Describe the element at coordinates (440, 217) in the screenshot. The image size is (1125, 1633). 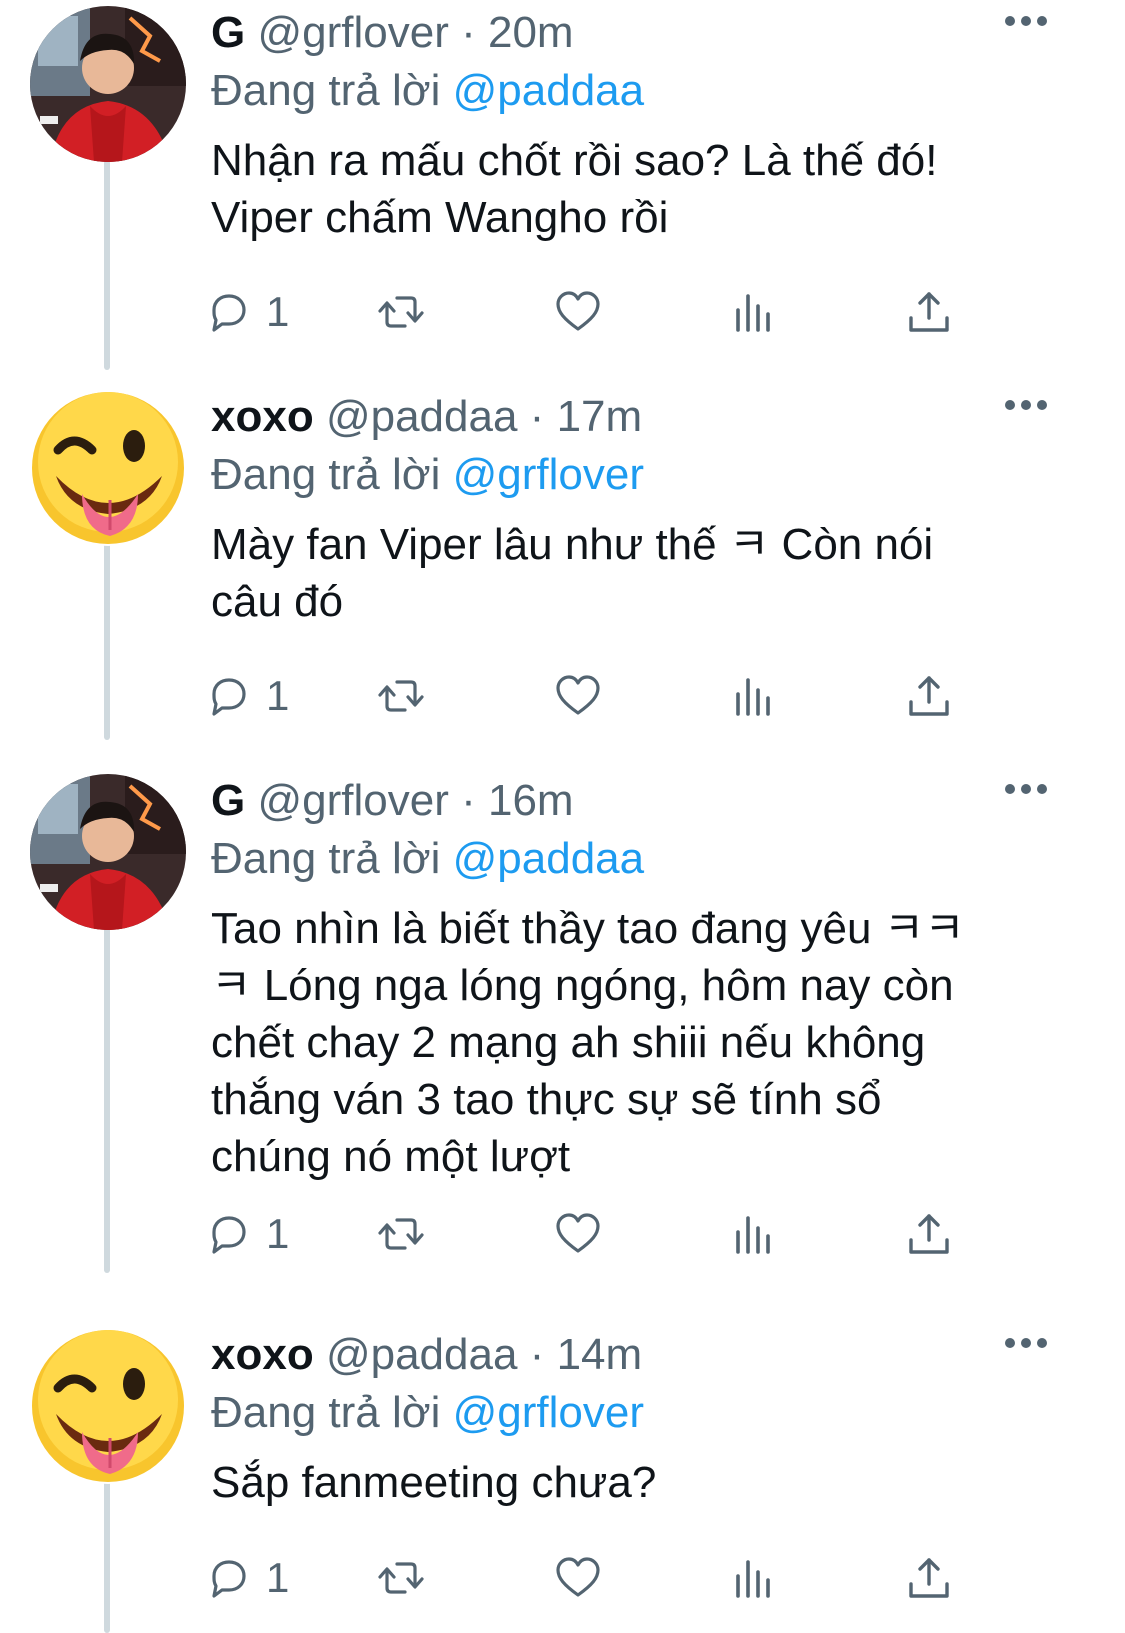
I see `tweet-text-line: Viper chấm Wangho rồi` at that location.